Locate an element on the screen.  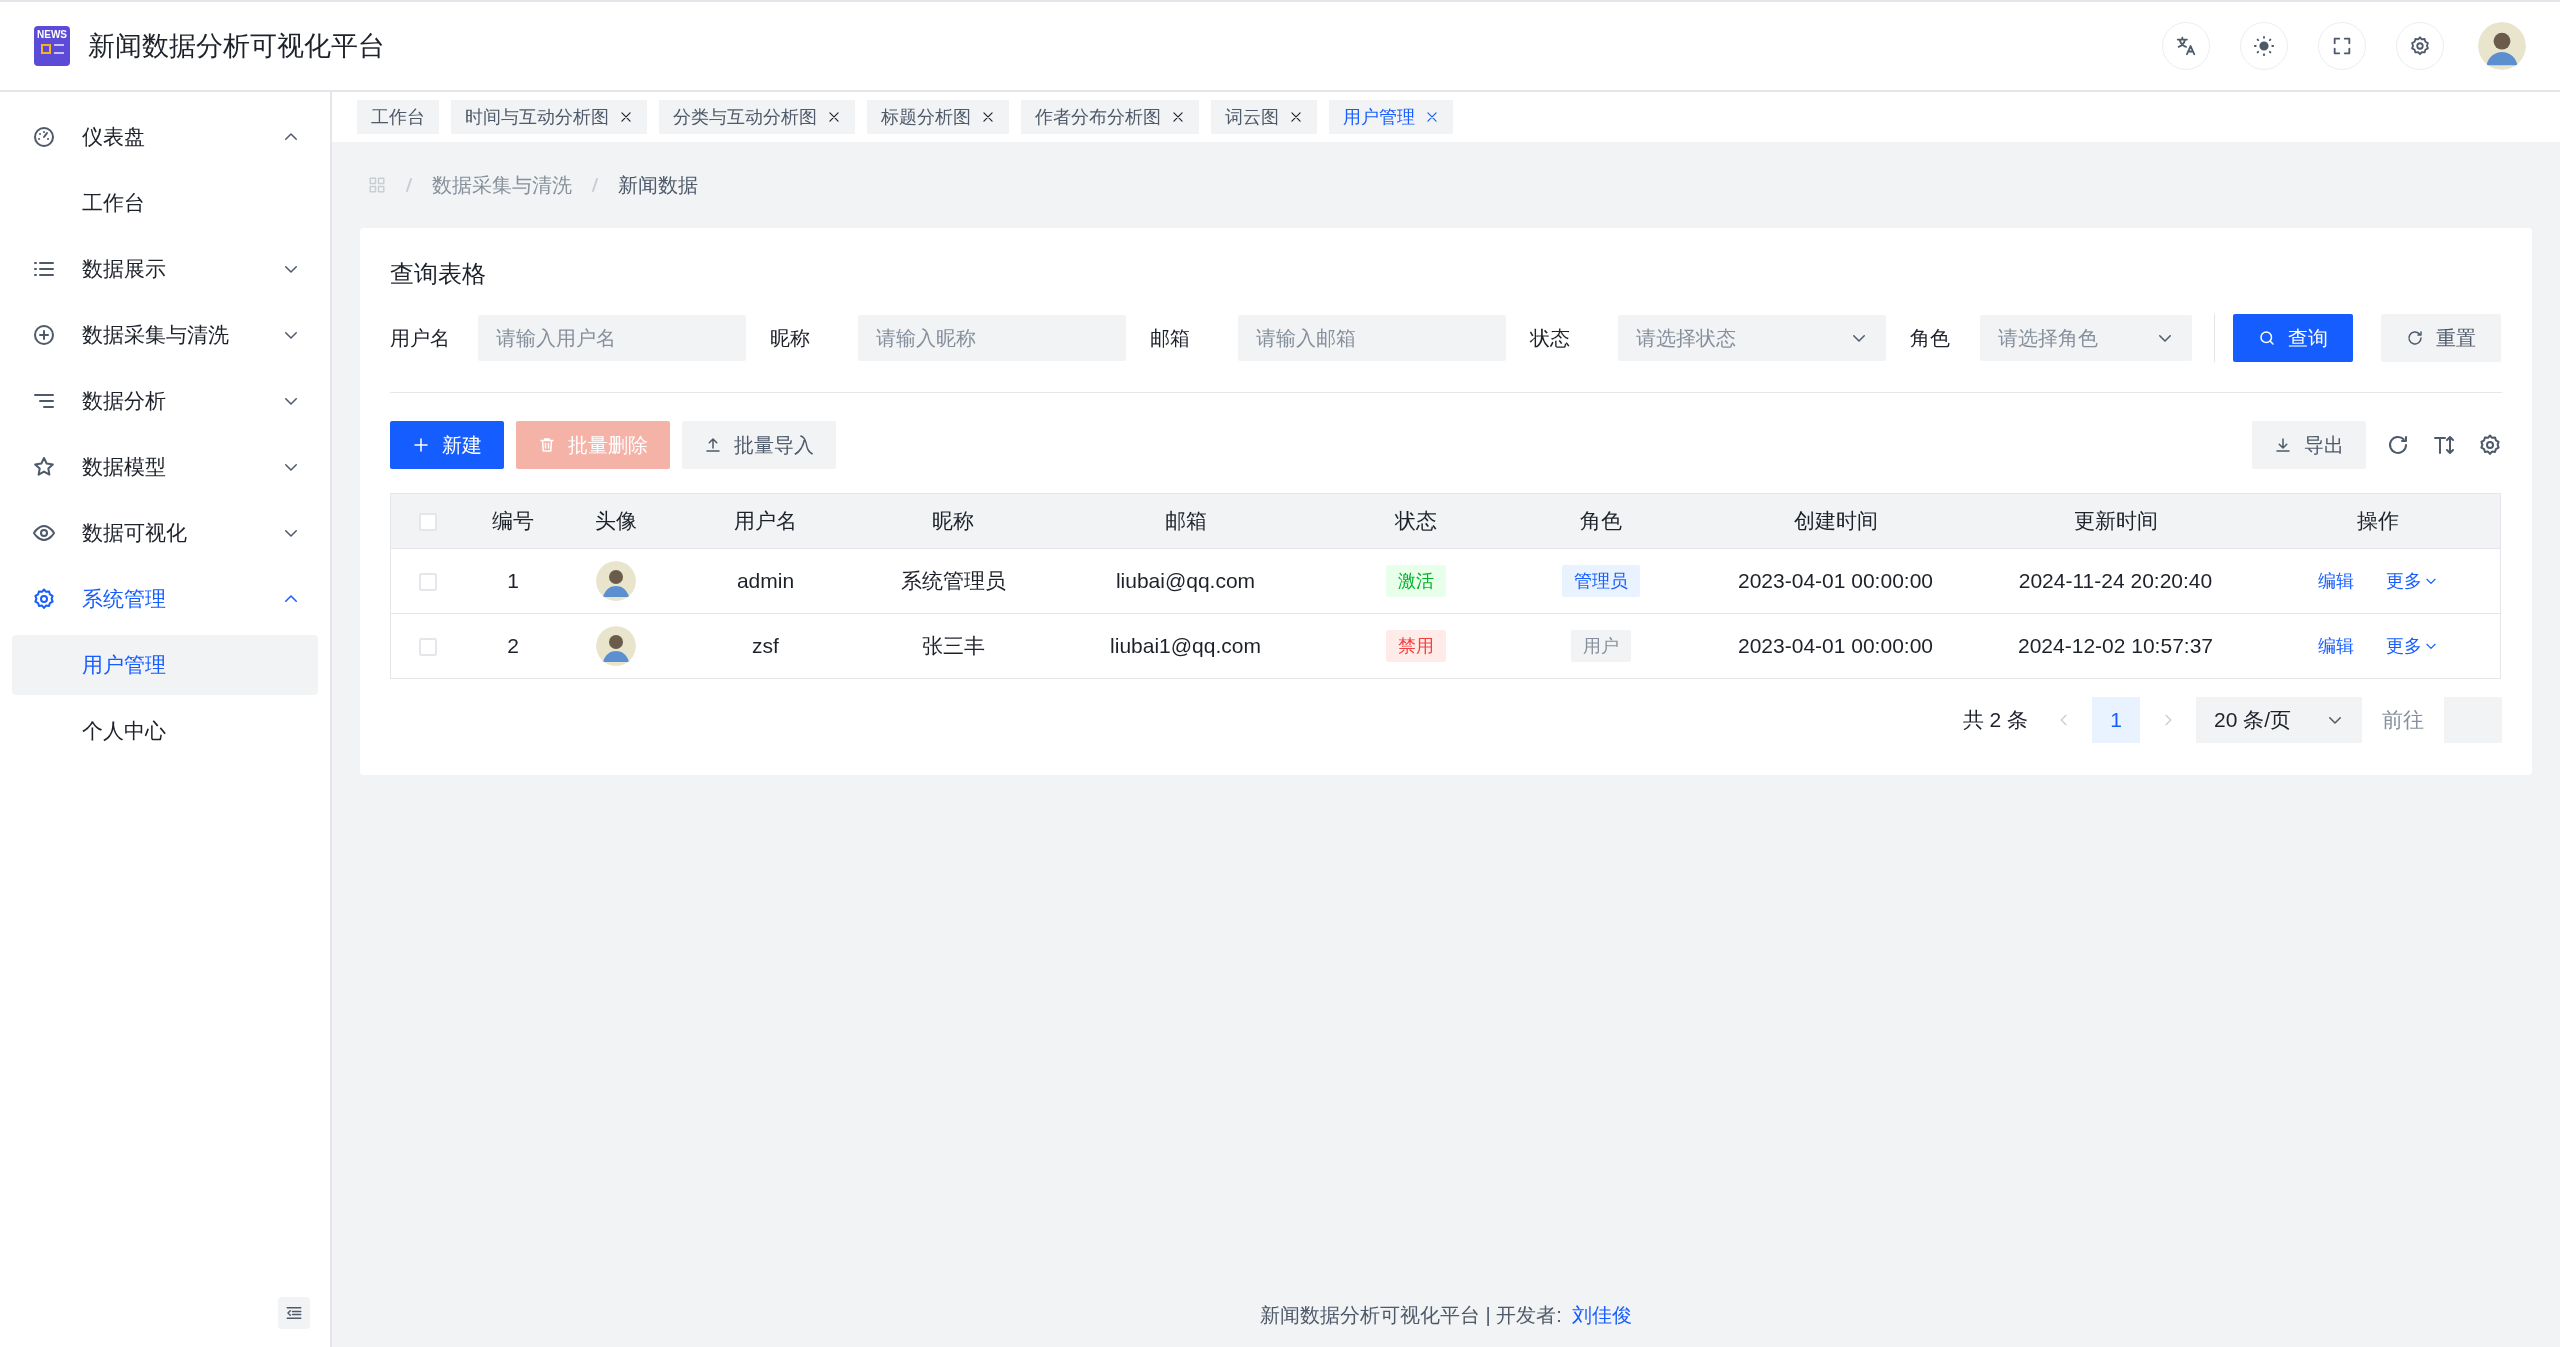
download-icon is located at coordinates (2283, 445).